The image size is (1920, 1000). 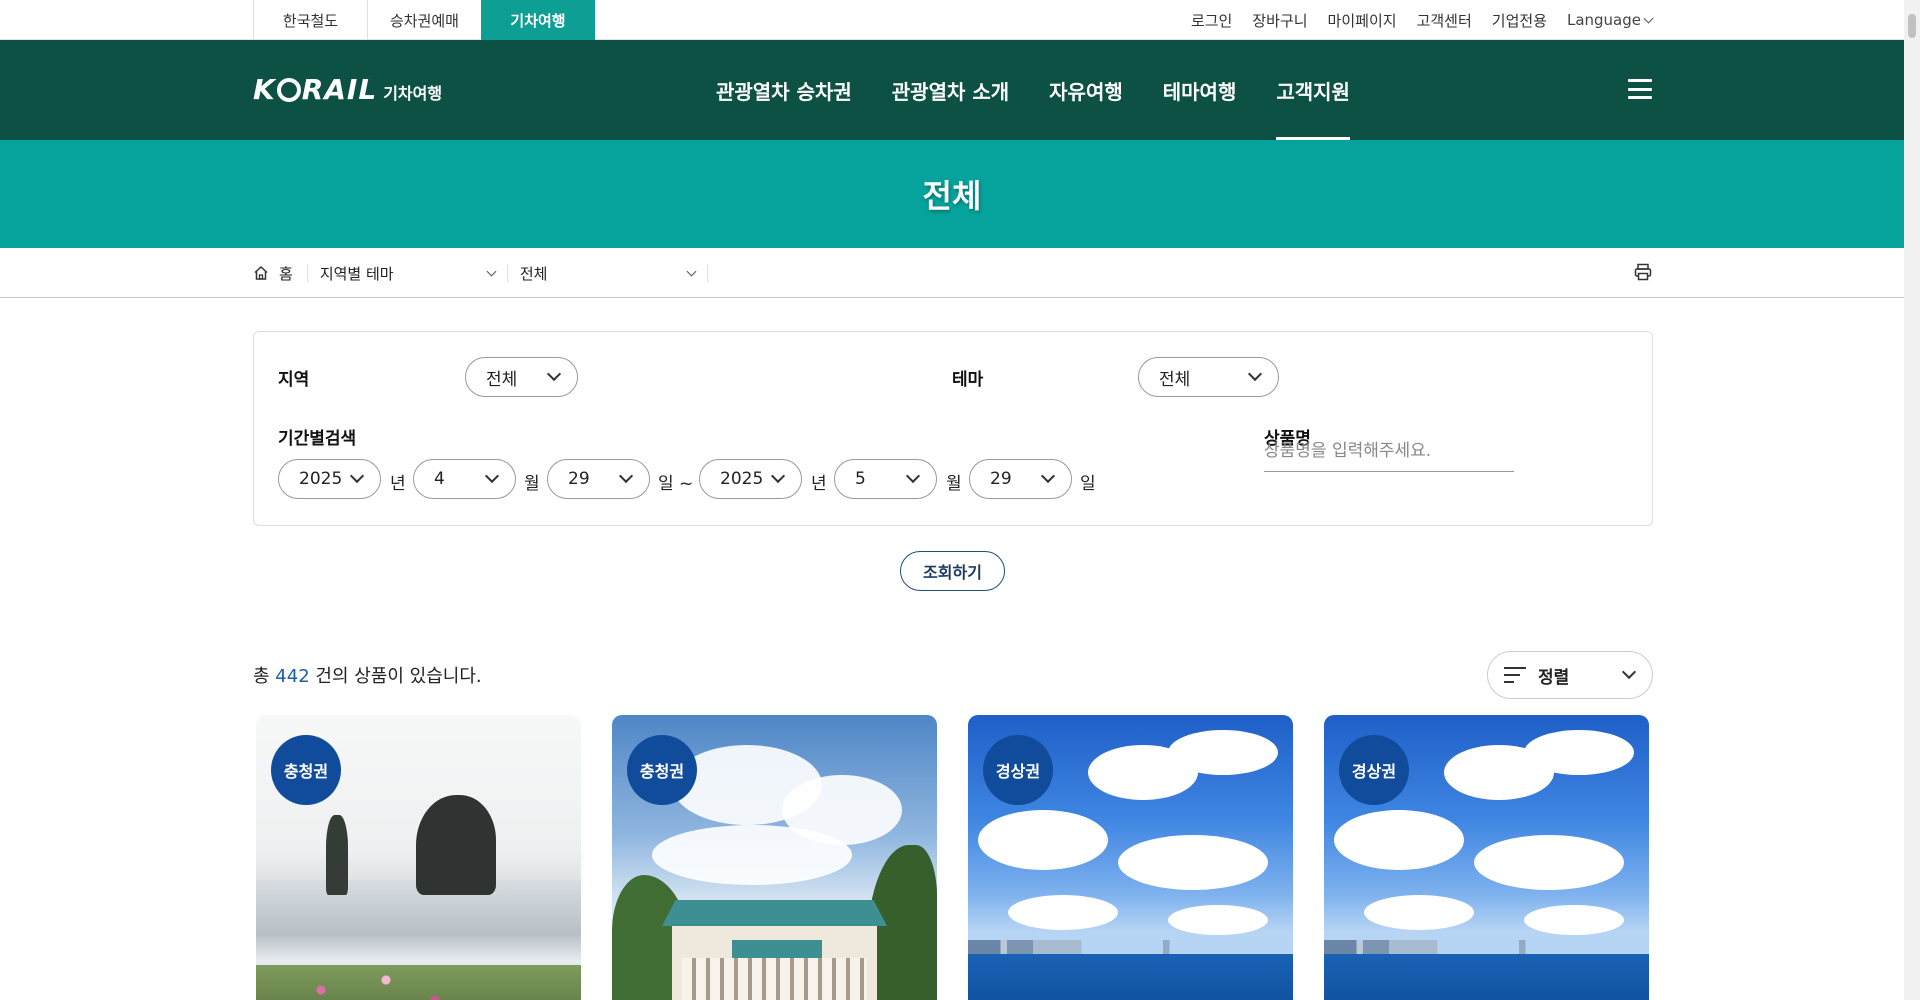 What do you see at coordinates (1912, 26) in the screenshot?
I see `scrollbar-thumb` at bounding box center [1912, 26].